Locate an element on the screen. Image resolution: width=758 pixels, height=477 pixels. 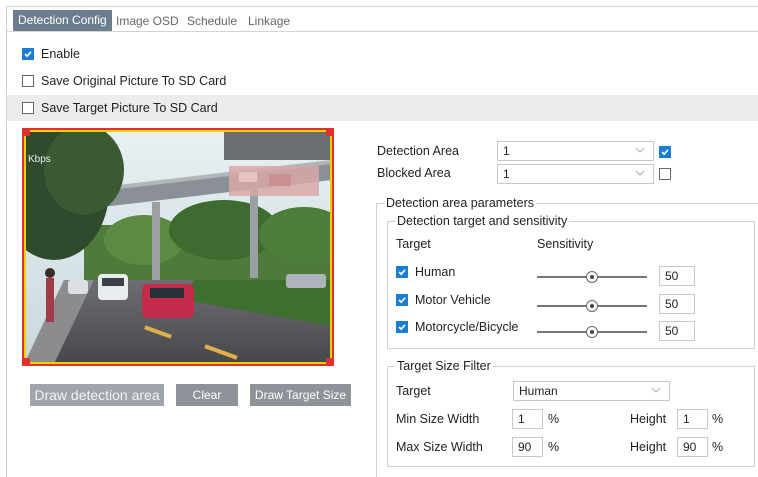
human-label: Human is located at coordinates (435, 272).